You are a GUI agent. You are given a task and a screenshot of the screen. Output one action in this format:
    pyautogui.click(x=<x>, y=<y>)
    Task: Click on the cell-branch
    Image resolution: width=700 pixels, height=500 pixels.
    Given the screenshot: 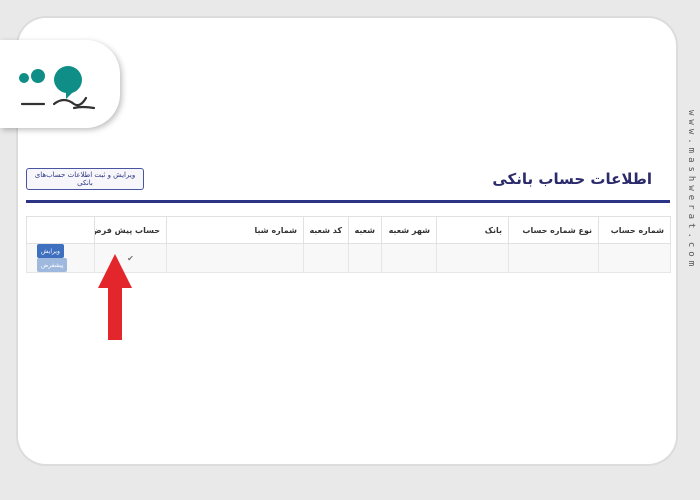 What is the action you would take?
    pyautogui.click(x=365, y=258)
    